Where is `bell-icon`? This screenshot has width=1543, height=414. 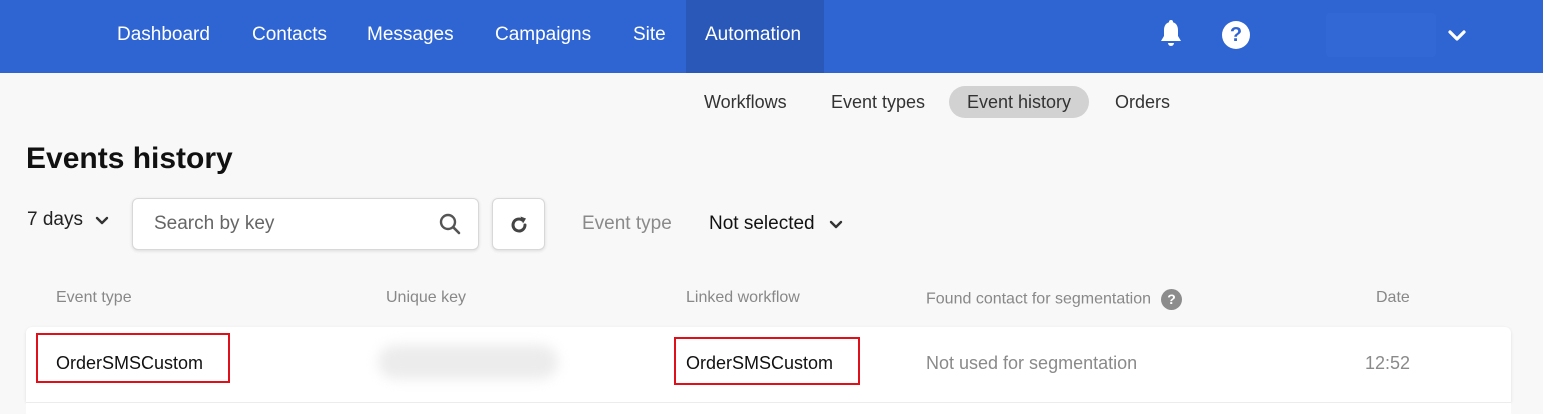 bell-icon is located at coordinates (1171, 34).